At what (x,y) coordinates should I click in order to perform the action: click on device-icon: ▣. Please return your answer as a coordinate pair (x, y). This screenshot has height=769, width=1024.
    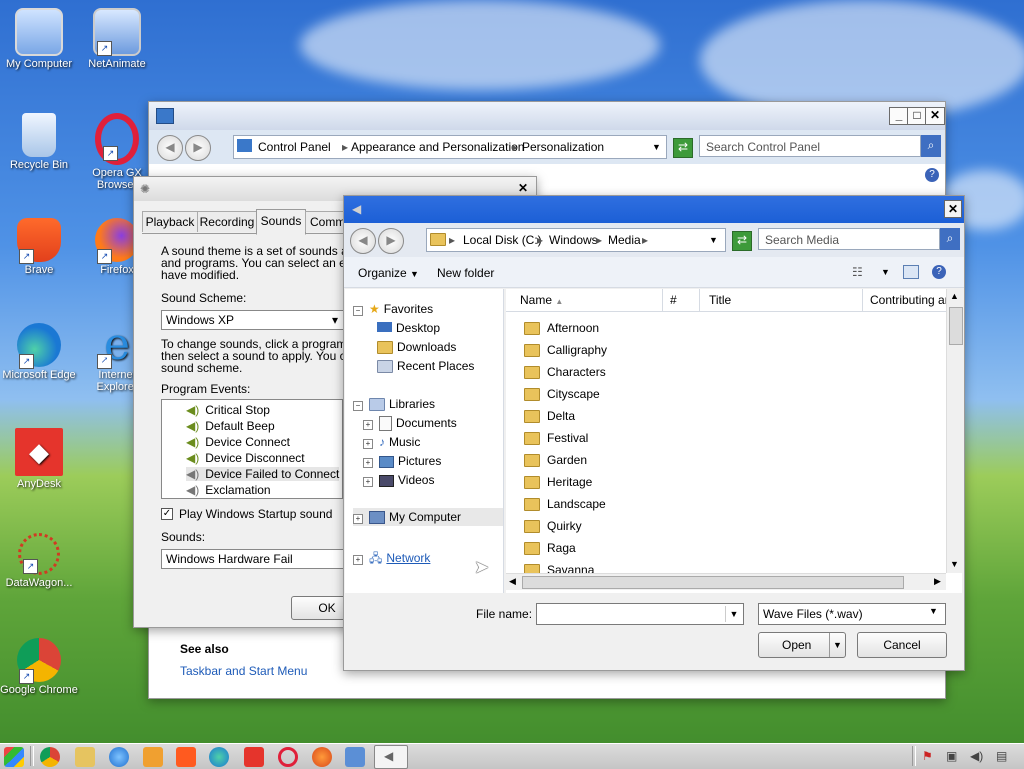
    Looking at the image, I should click on (951, 756).